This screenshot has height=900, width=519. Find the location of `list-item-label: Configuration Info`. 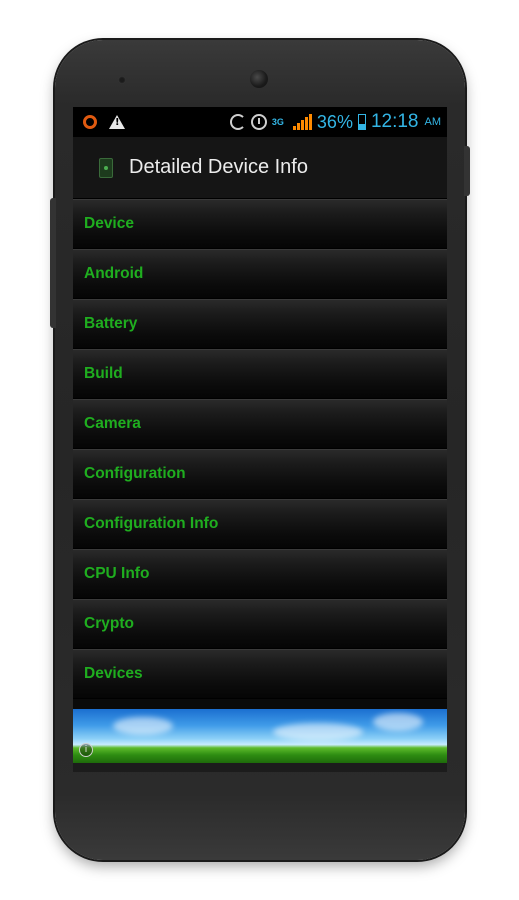

list-item-label: Configuration Info is located at coordinates (151, 523).